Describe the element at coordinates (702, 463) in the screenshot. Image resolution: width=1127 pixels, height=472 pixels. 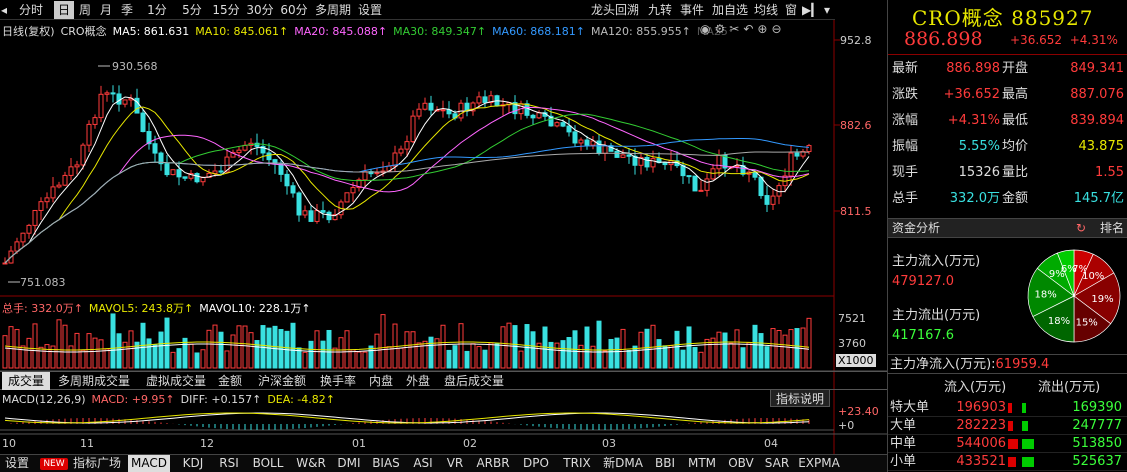
I see `bottom-tab-mtm: MTM` at that location.